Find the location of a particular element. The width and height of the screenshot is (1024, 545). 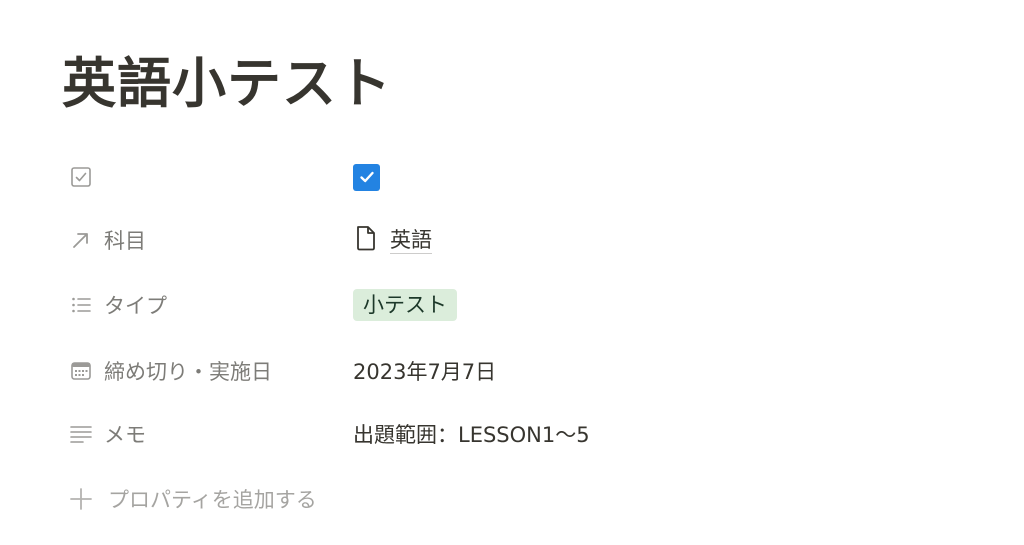

property-value-subject: 英語 is located at coordinates (656, 240).